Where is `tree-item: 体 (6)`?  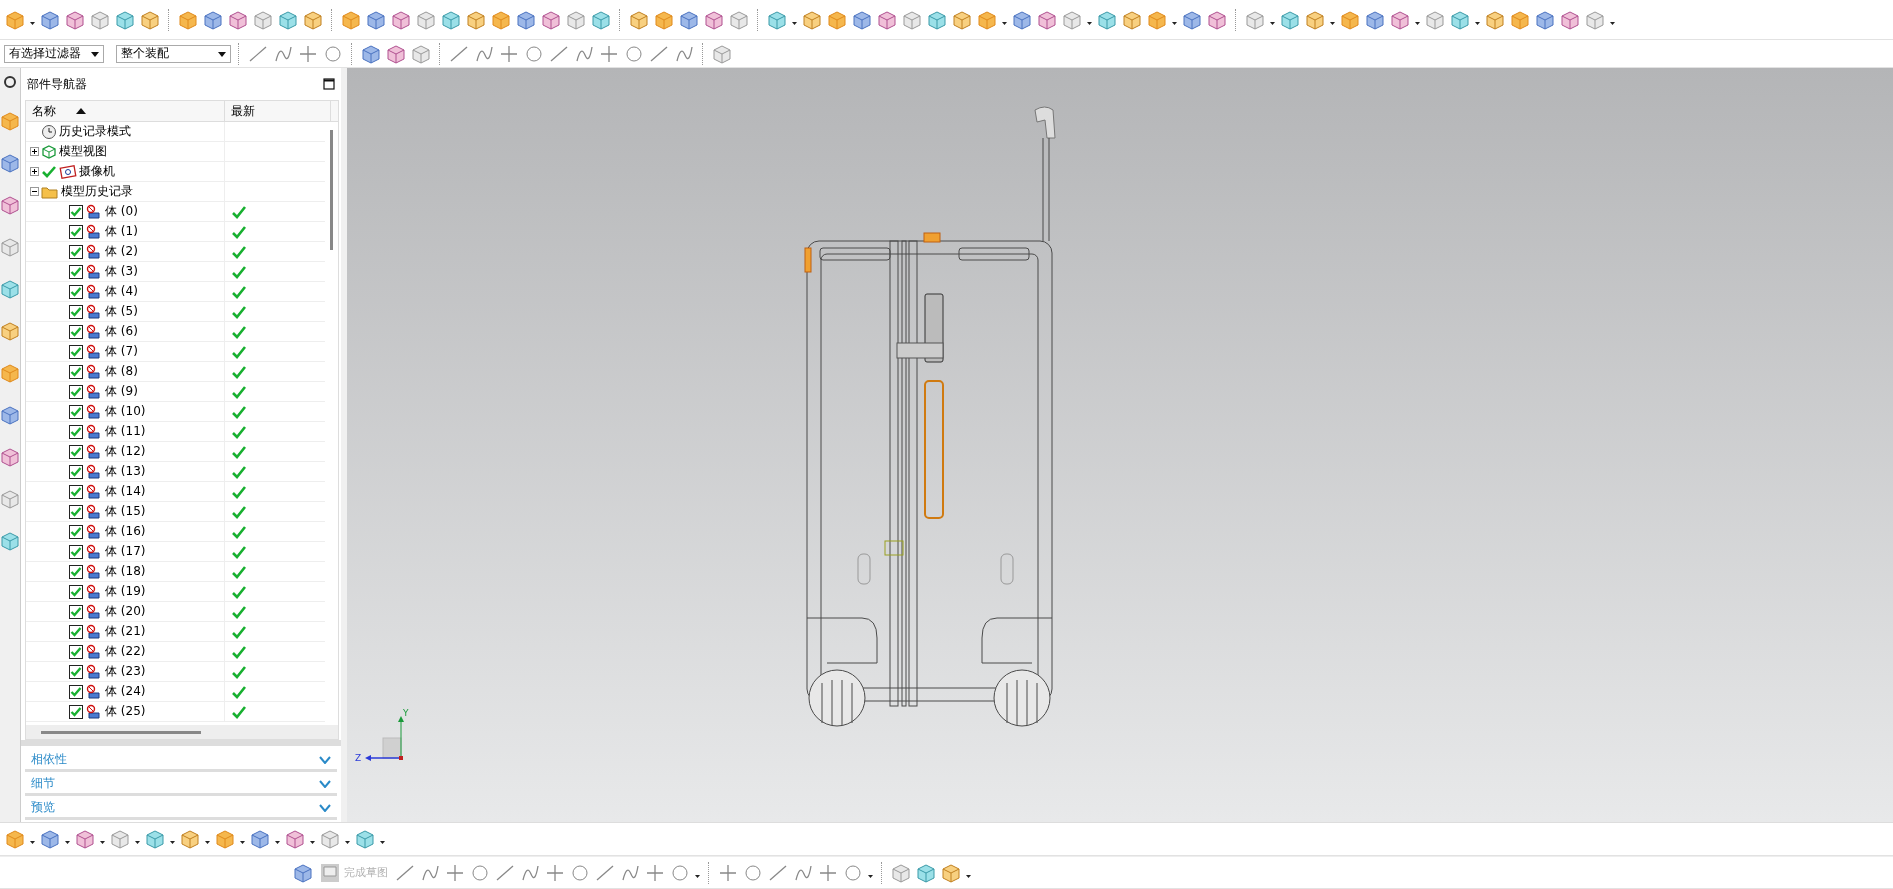 tree-item: 体 (6) is located at coordinates (121, 331).